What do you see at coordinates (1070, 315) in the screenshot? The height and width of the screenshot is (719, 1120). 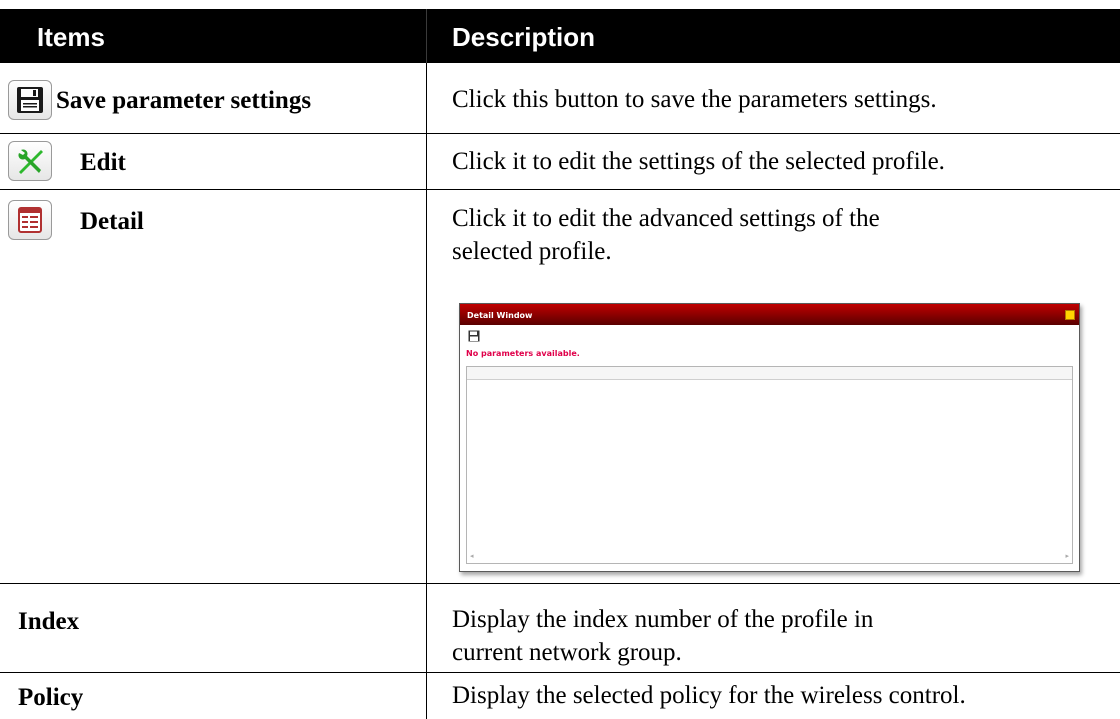 I see `close-icon` at bounding box center [1070, 315].